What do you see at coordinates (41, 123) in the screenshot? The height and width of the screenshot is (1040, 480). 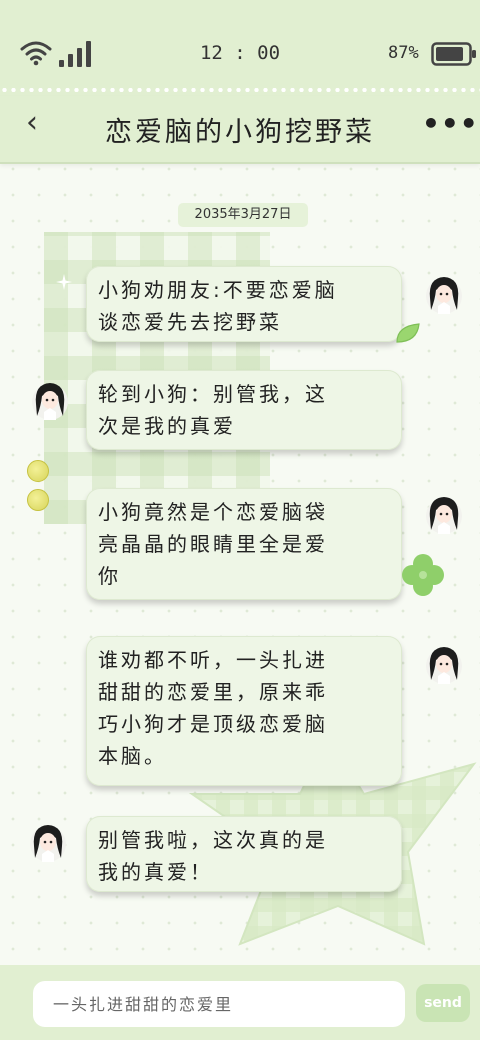 I see `back-button: ‹` at bounding box center [41, 123].